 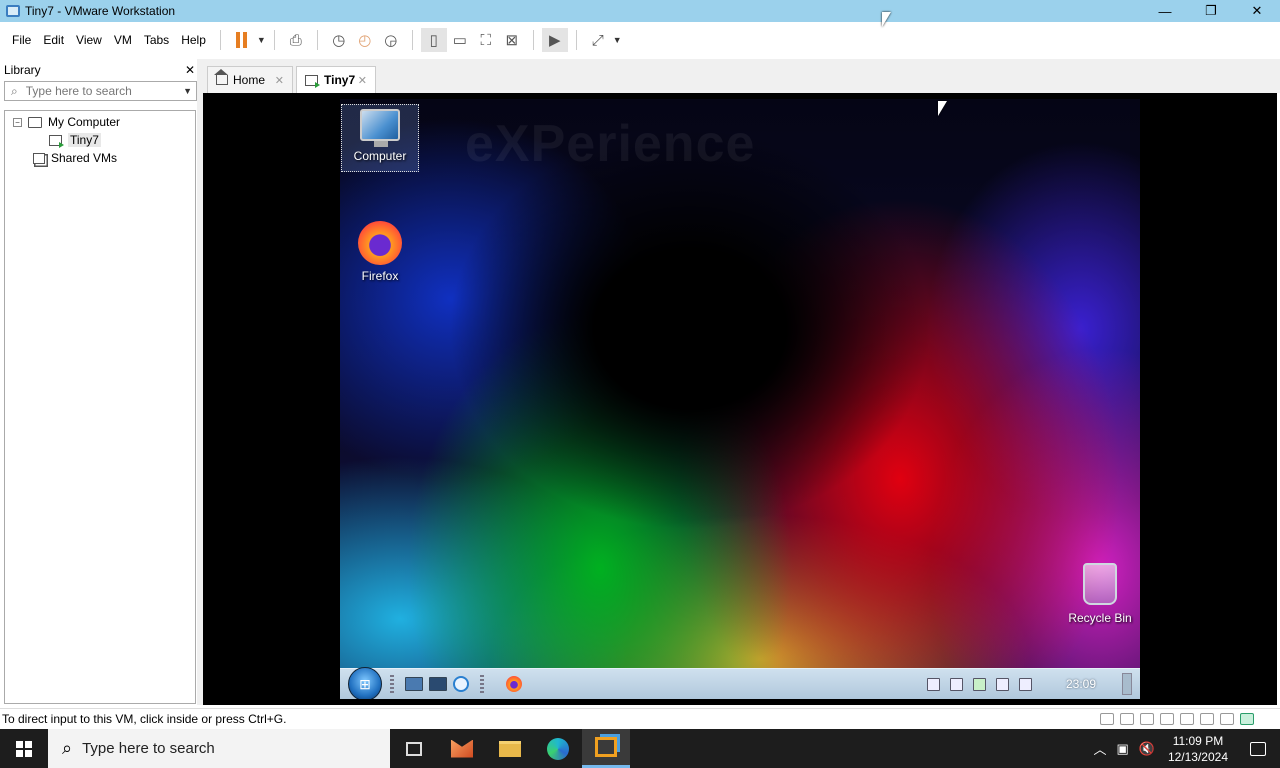 I want to click on power-dropdown-icon: ▼, so click(x=261, y=40).